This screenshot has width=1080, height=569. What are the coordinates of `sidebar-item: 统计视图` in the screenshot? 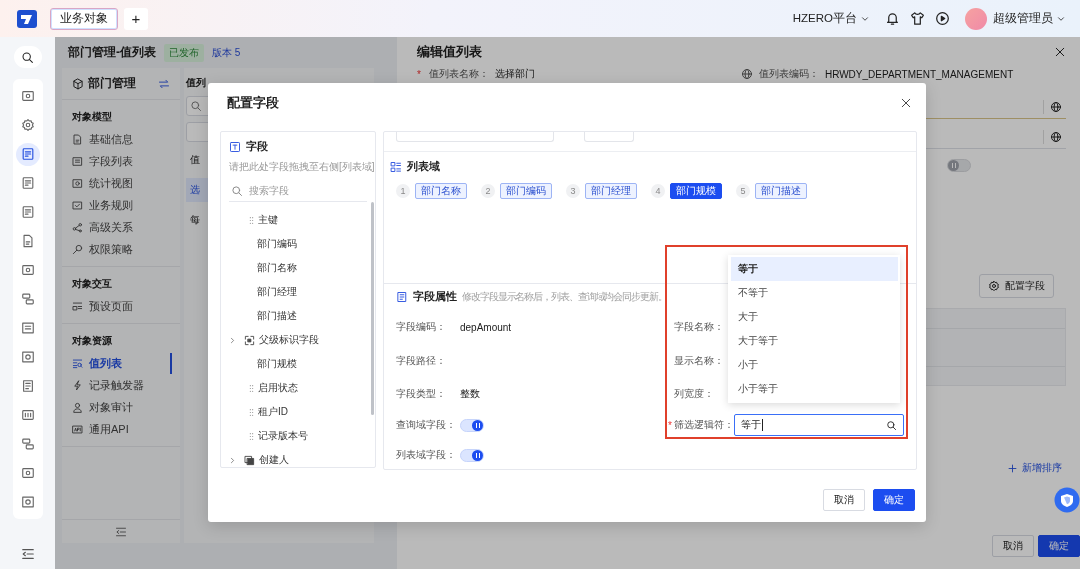 It's located at (126, 183).